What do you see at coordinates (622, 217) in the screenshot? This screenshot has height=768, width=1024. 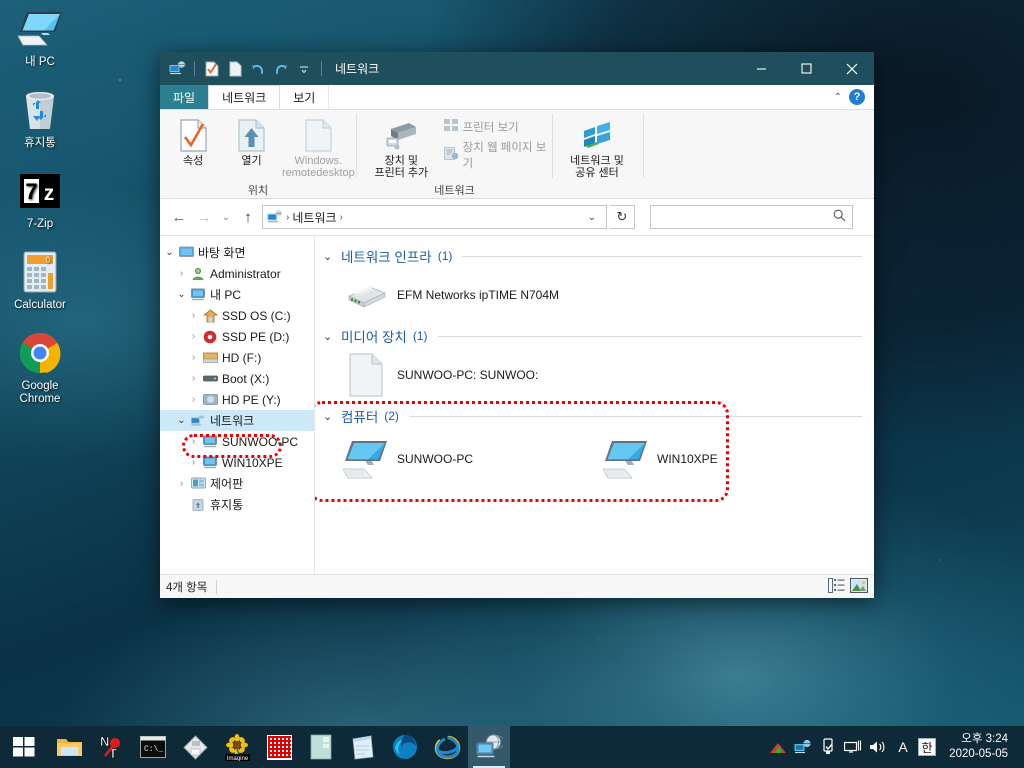 I see `refresh-button: ↻` at bounding box center [622, 217].